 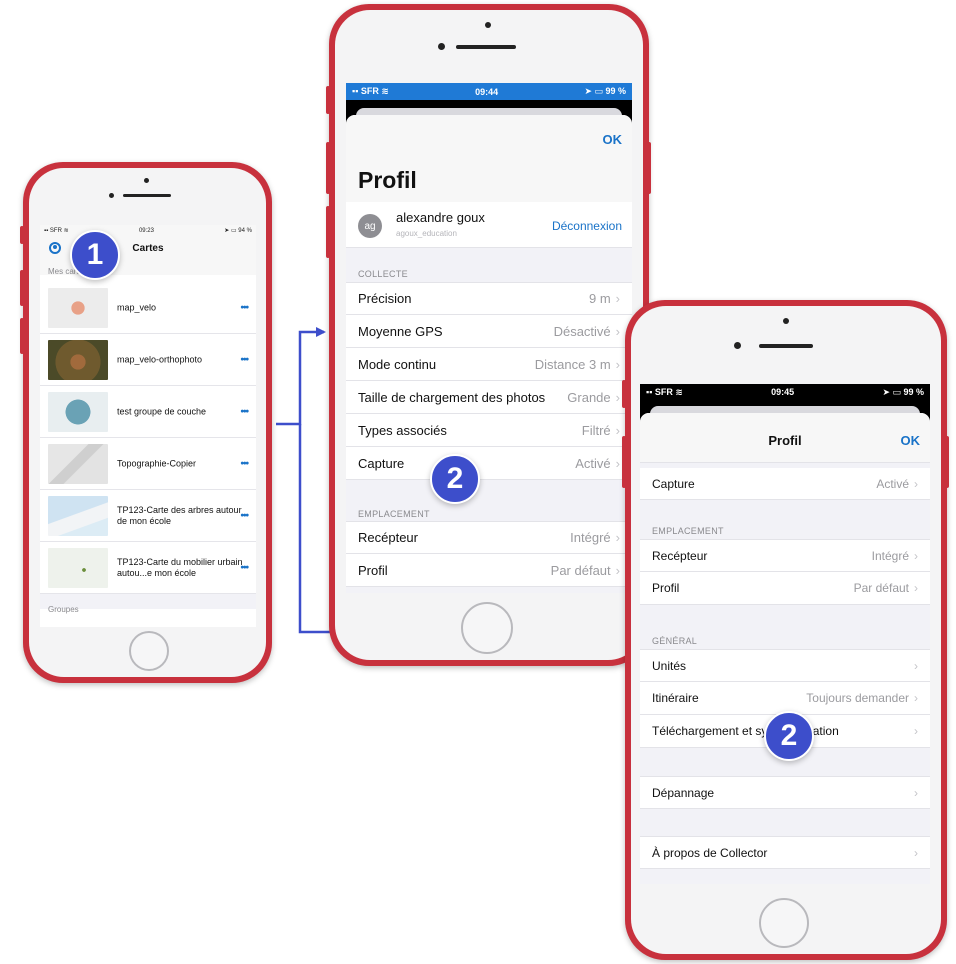 What do you see at coordinates (489, 430) in the screenshot?
I see `setting-row: Types associés Filtré ›` at bounding box center [489, 430].